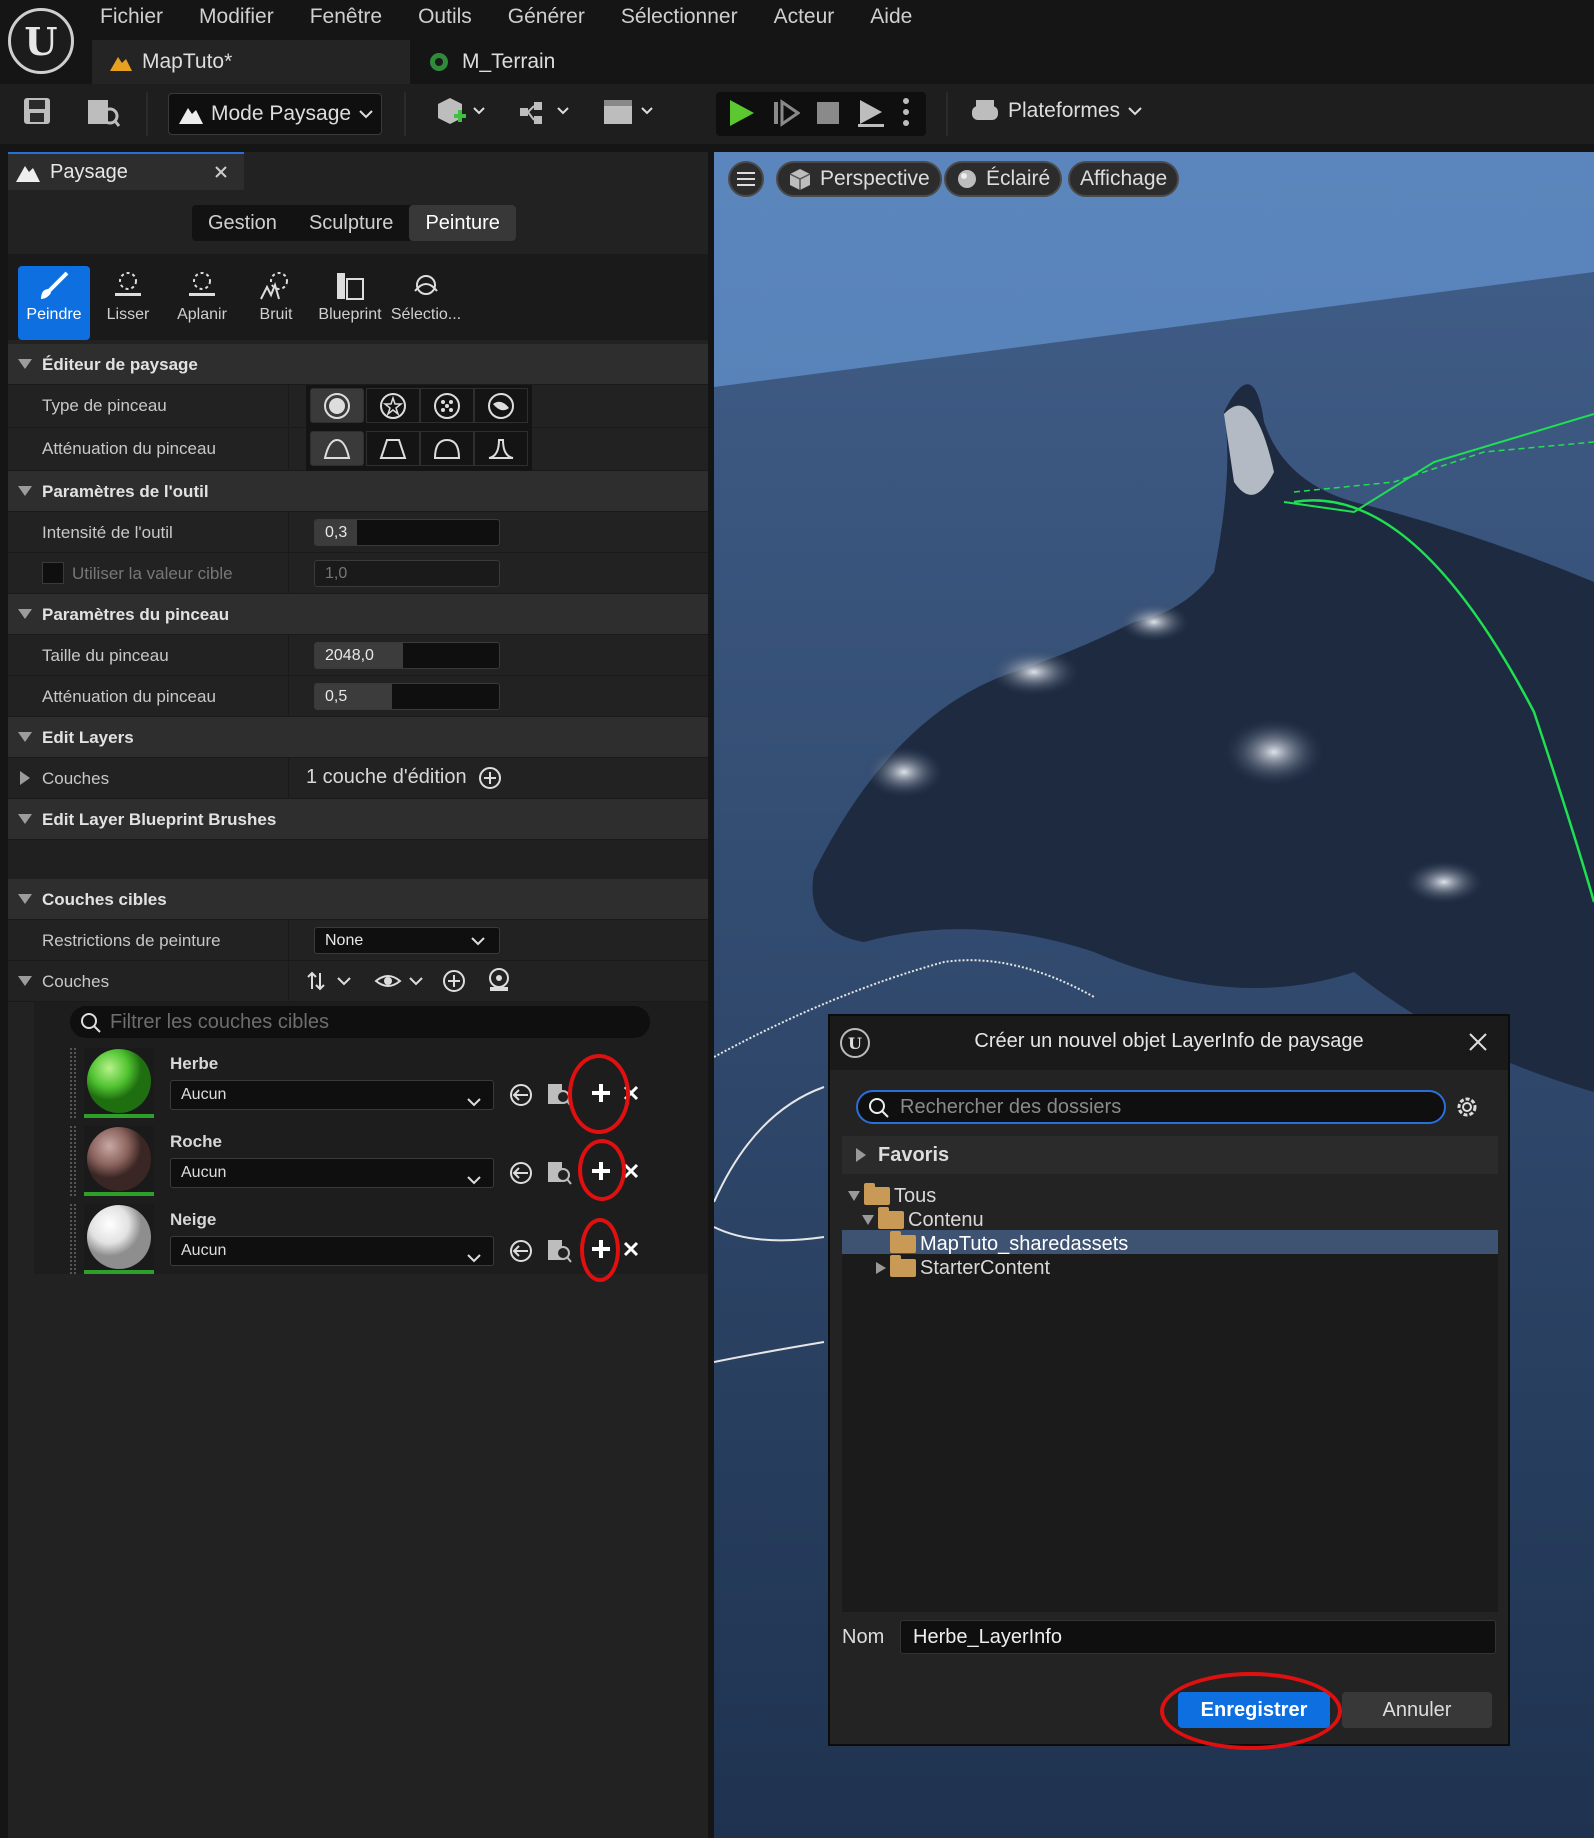 This screenshot has width=1594, height=1838. I want to click on menu-tools: Outils, so click(454, 17).